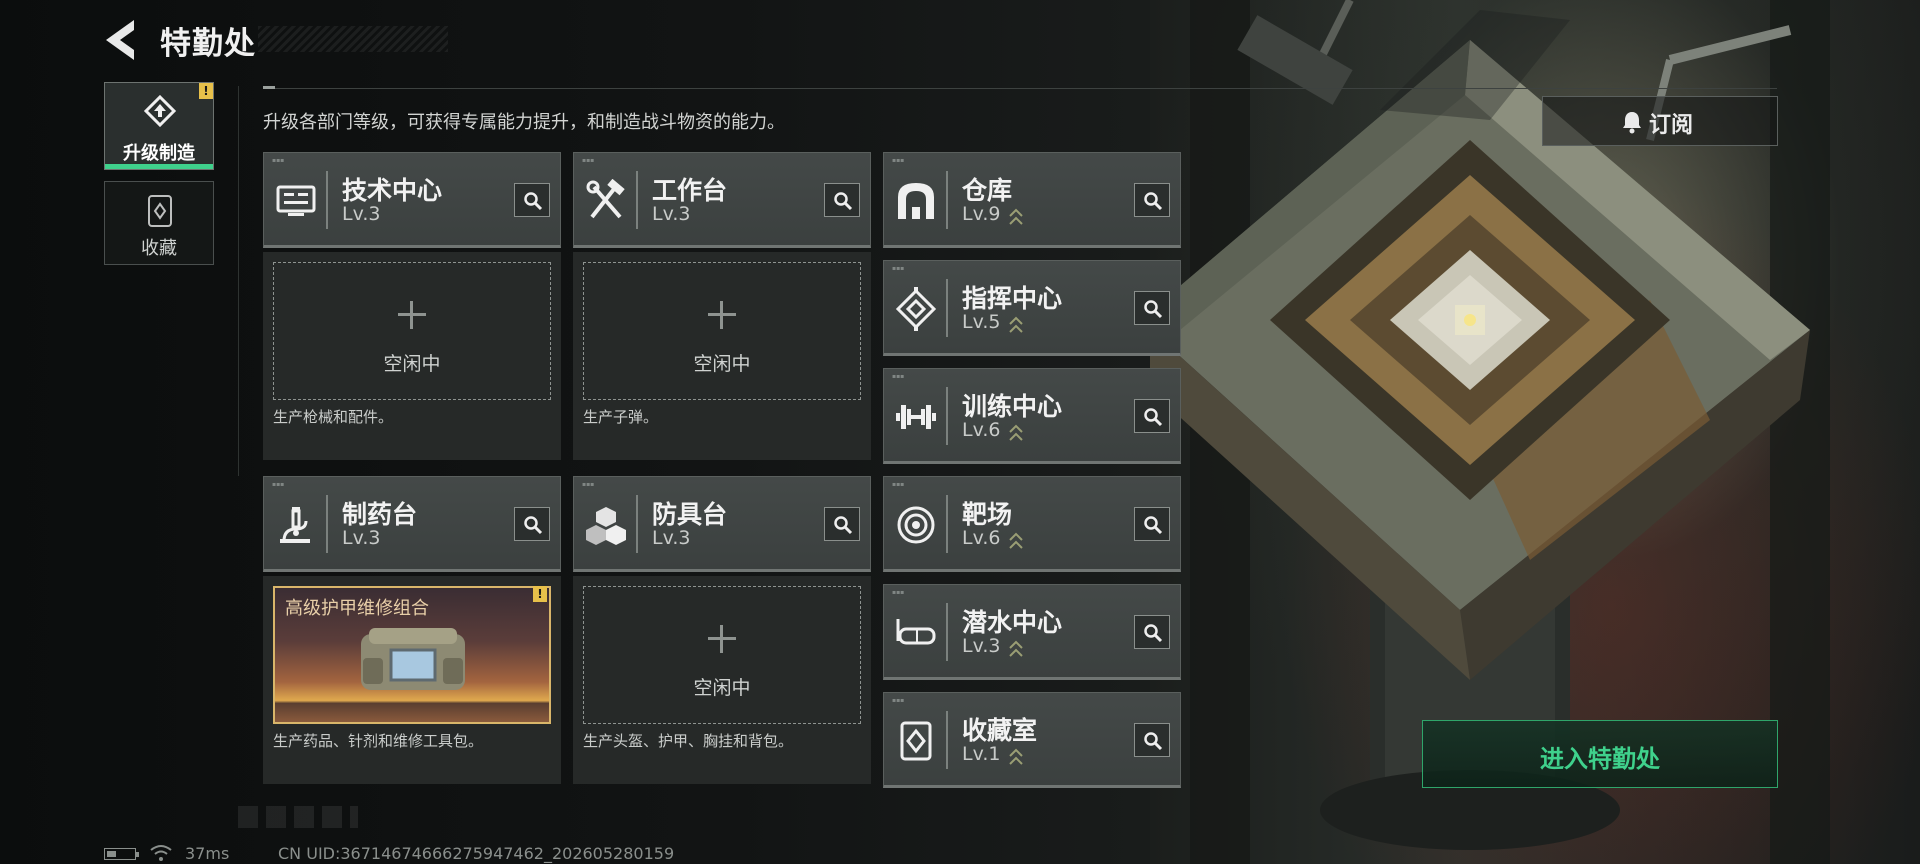 Image resolution: width=1920 pixels, height=864 pixels. What do you see at coordinates (916, 525) in the screenshot?
I see `shooting-range-icon` at bounding box center [916, 525].